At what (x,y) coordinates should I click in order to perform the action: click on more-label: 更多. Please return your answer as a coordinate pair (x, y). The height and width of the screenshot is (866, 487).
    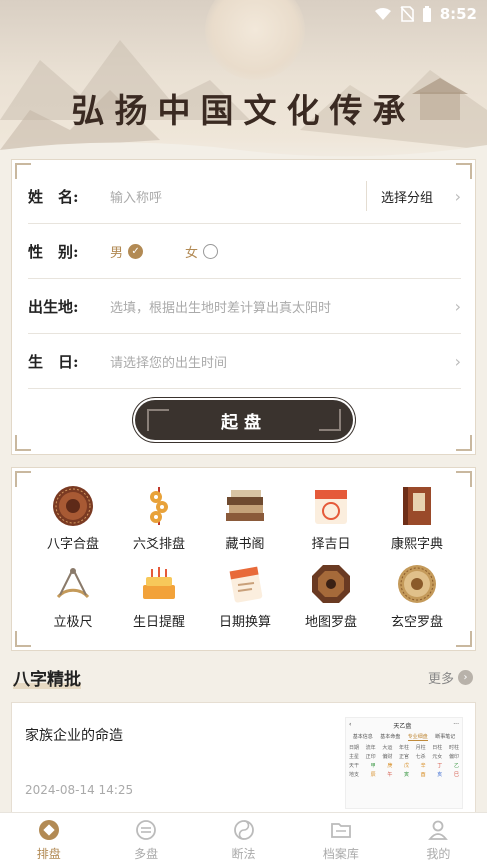
    Looking at the image, I should click on (440, 679).